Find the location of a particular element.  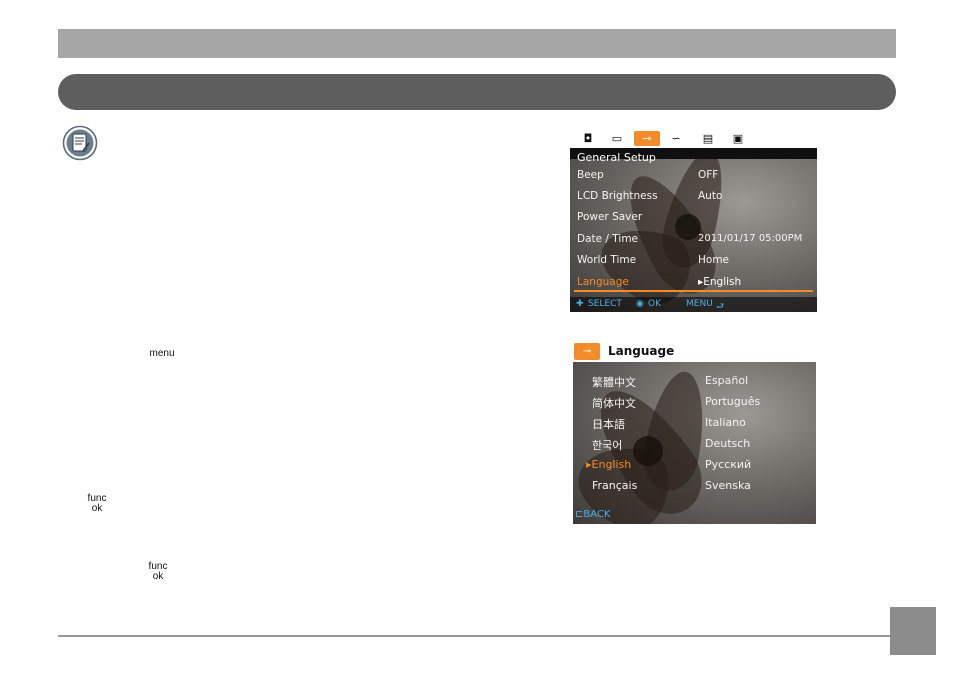

camera-icon: ◘ is located at coordinates (588, 138).